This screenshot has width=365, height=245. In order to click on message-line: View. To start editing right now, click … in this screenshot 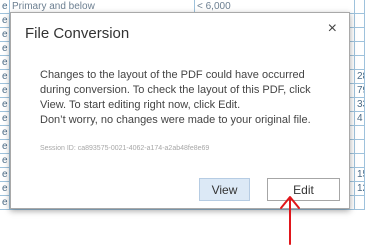, I will do `click(140, 105)`.